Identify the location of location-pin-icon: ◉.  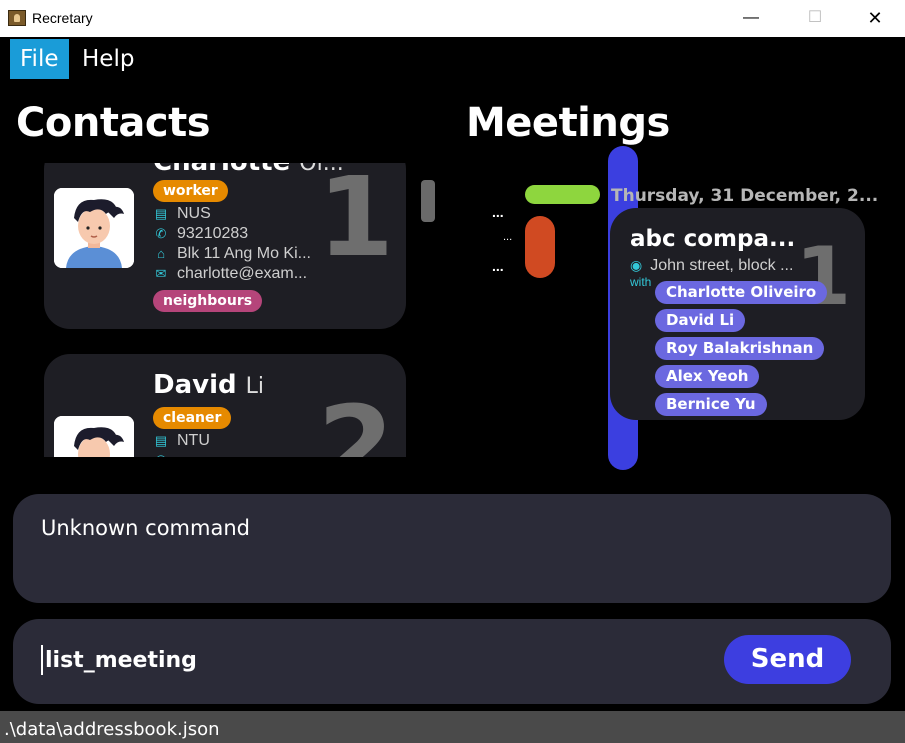
(636, 265).